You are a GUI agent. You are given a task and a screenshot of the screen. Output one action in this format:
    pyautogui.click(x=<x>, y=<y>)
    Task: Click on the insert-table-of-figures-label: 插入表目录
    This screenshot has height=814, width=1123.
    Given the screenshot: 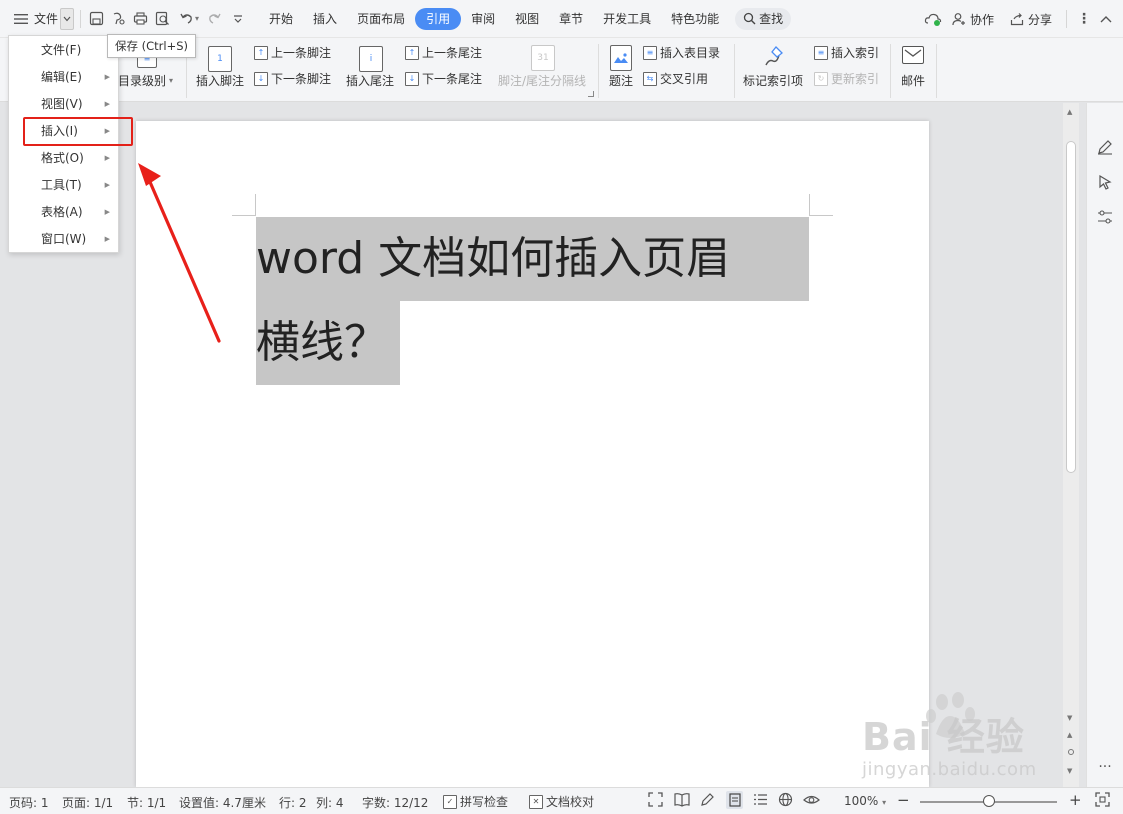 What is the action you would take?
    pyautogui.click(x=690, y=53)
    